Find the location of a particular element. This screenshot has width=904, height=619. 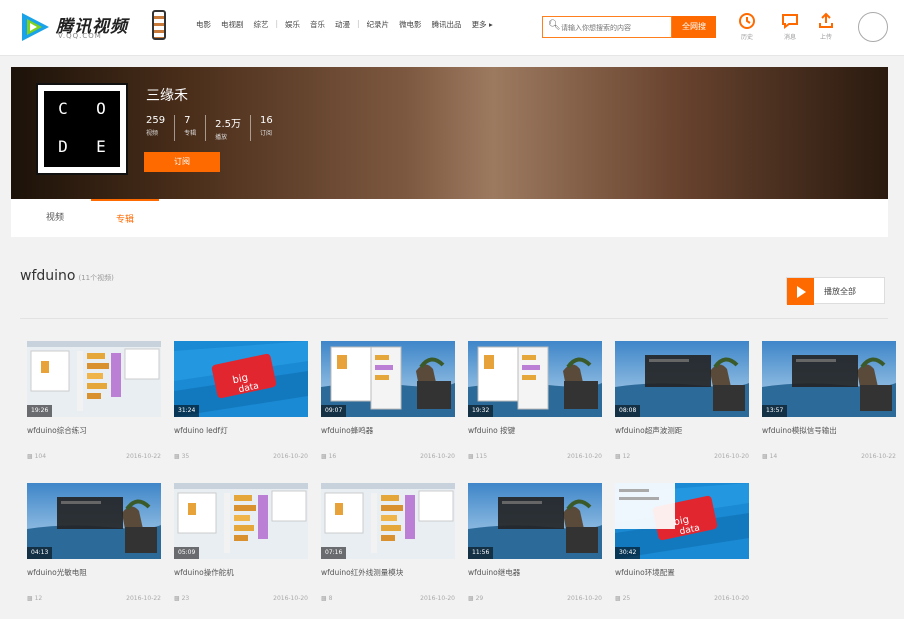

video-card: 05:09 wfduino操作舵机 ▩ 23 2016-10-20 is located at coordinates (241, 547).